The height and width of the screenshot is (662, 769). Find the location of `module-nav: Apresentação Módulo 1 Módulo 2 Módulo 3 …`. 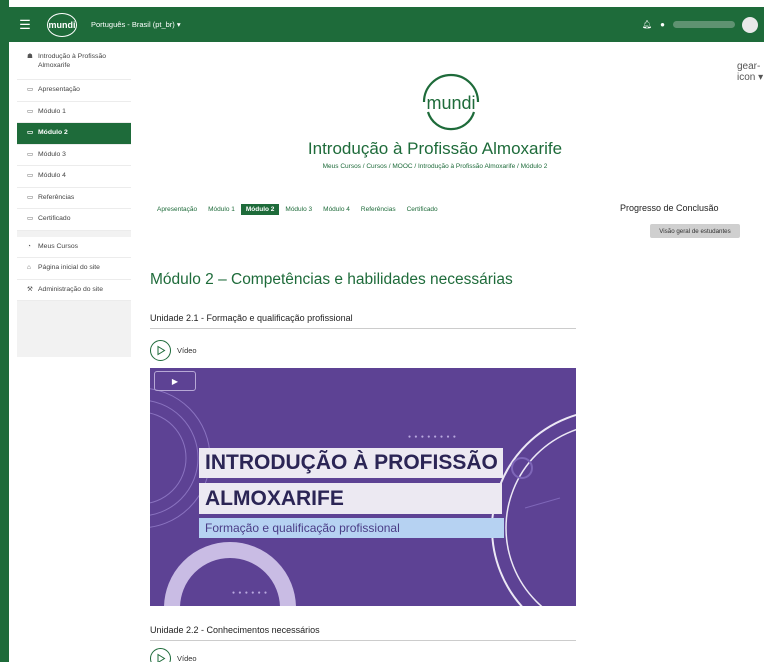

module-nav: Apresentação Módulo 1 Módulo 2 Módulo 3 … is located at coordinates (298, 209).